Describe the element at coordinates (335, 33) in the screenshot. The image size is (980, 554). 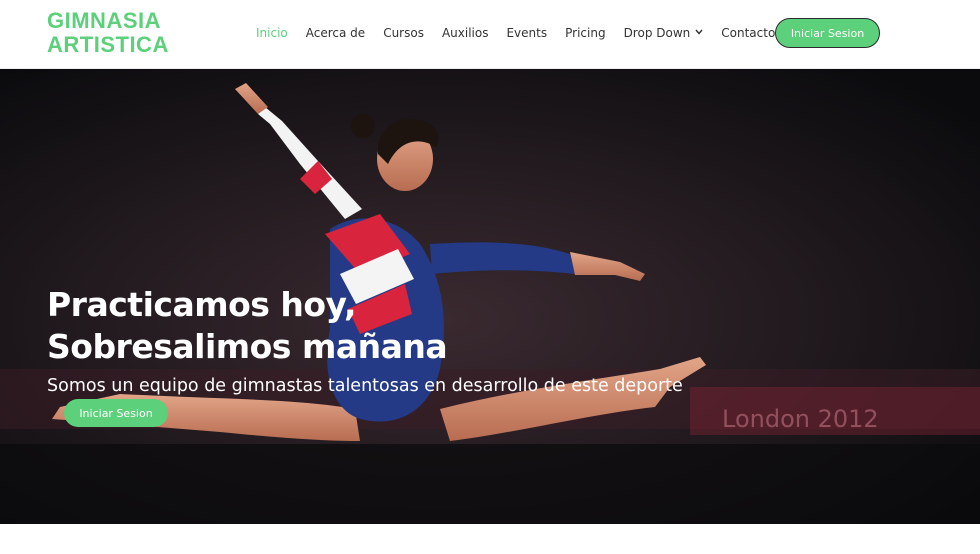
I see `nav-item-acerca-de: Acerca de` at that location.